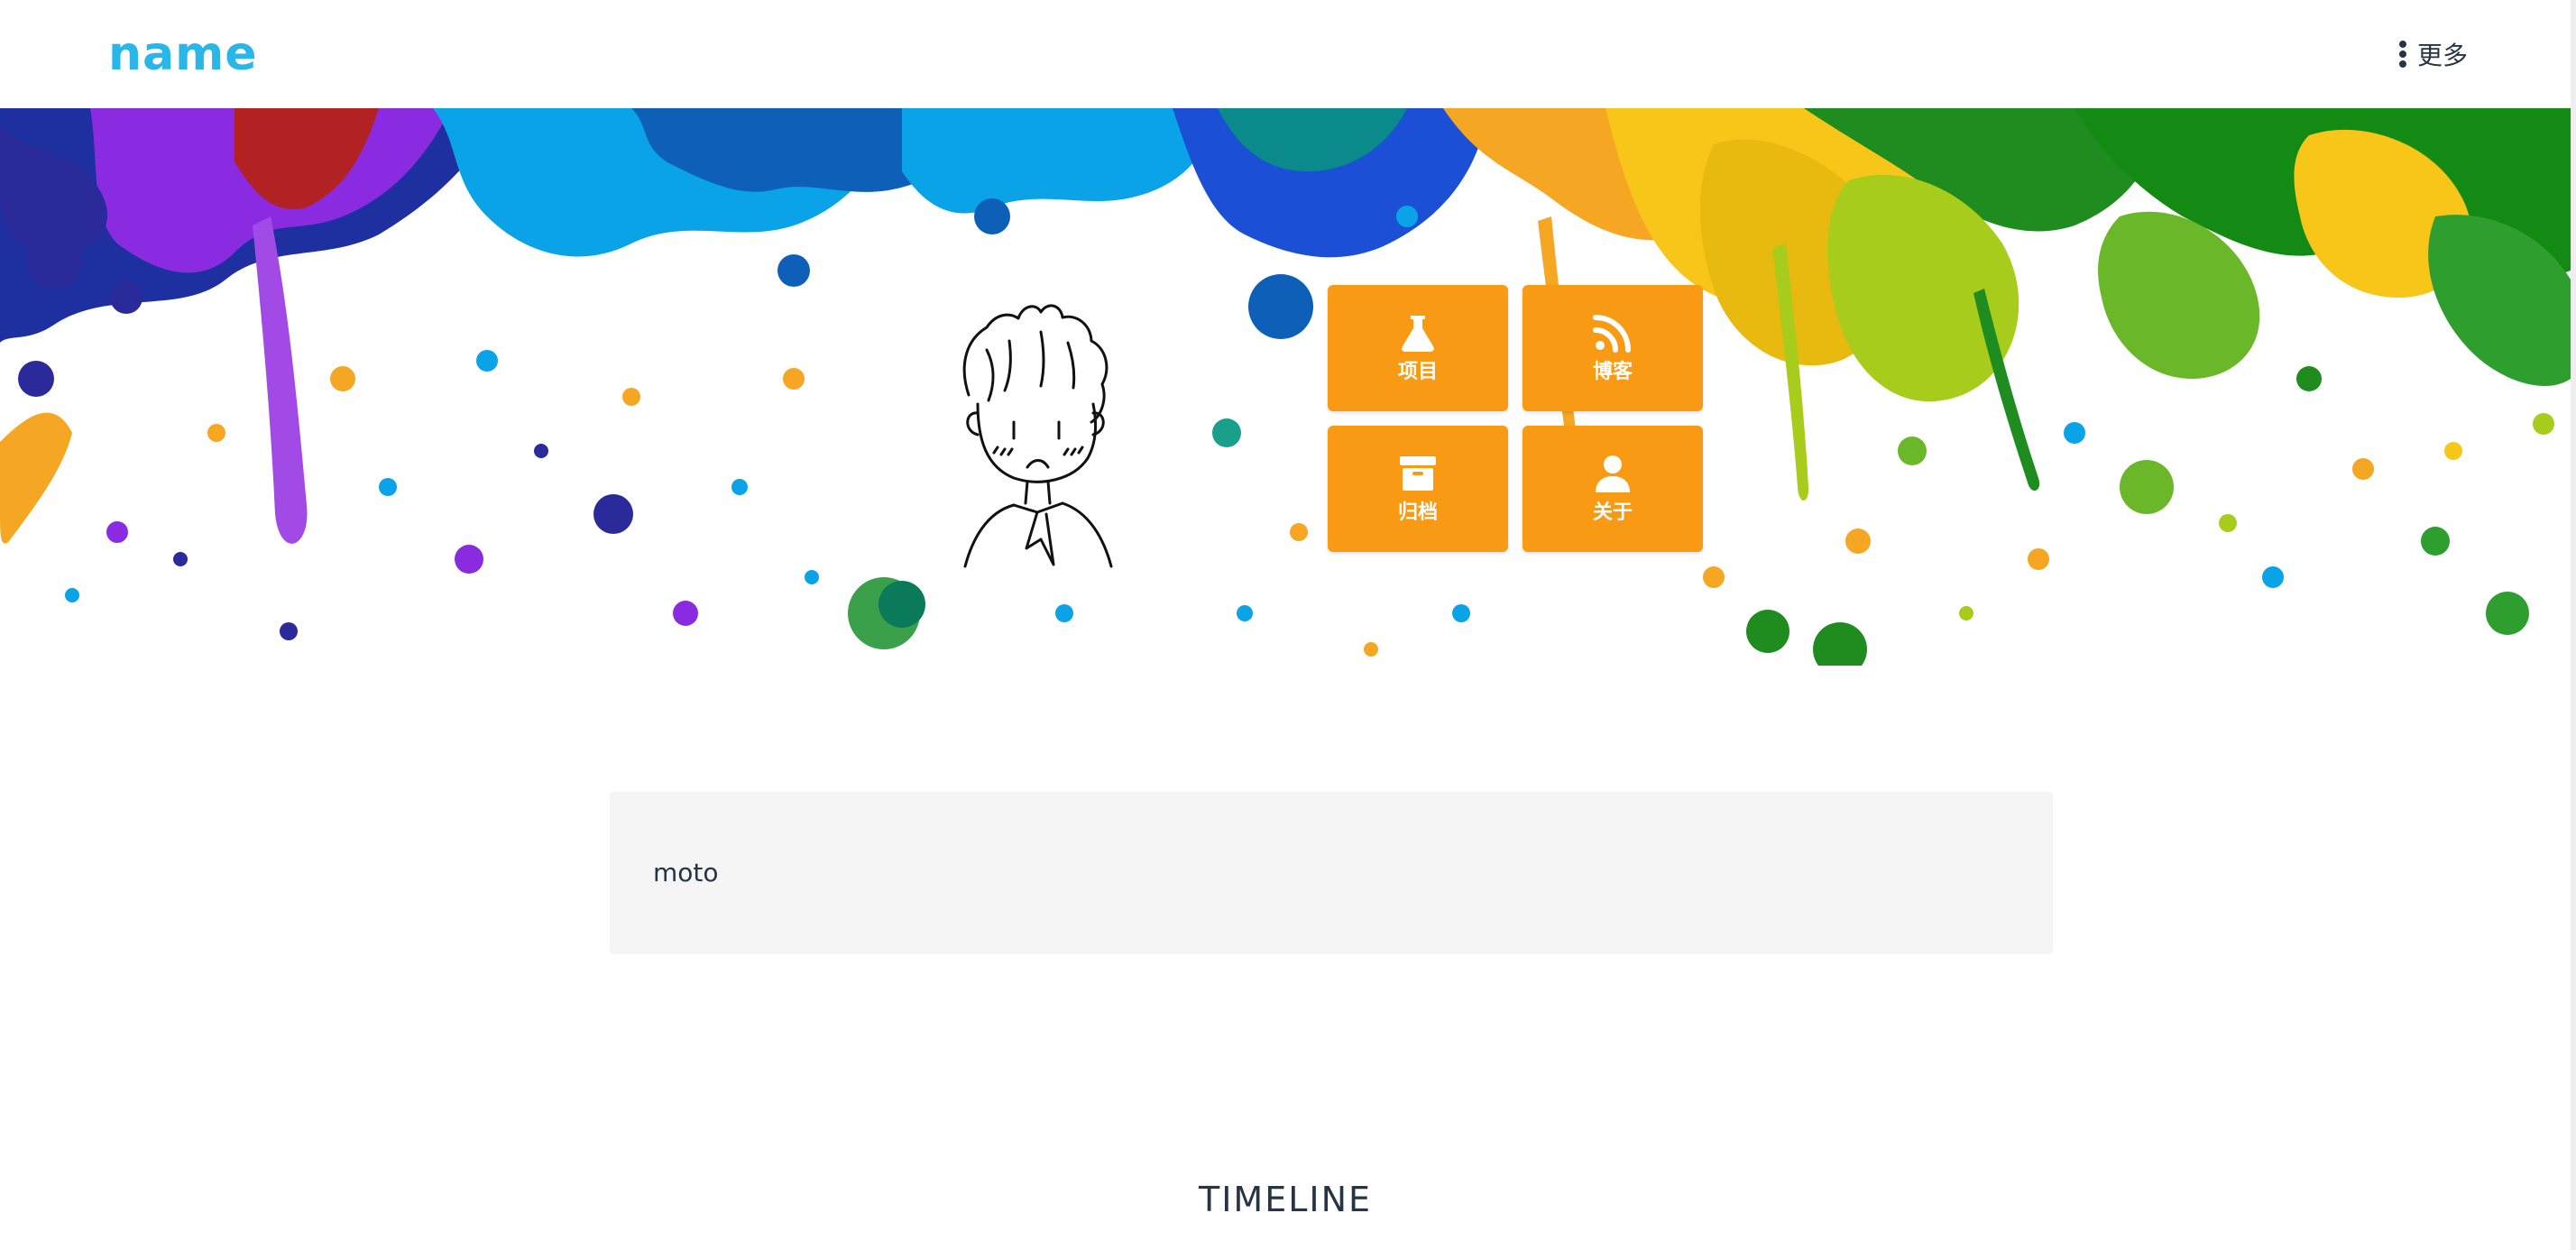 The height and width of the screenshot is (1250, 2576). What do you see at coordinates (1517, 418) in the screenshot?
I see `nav-tiles: 项目 博客 归档 关于` at bounding box center [1517, 418].